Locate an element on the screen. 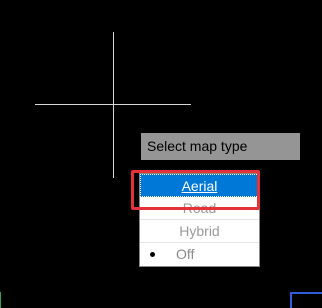  map-edge-right is located at coordinates (306, 300).